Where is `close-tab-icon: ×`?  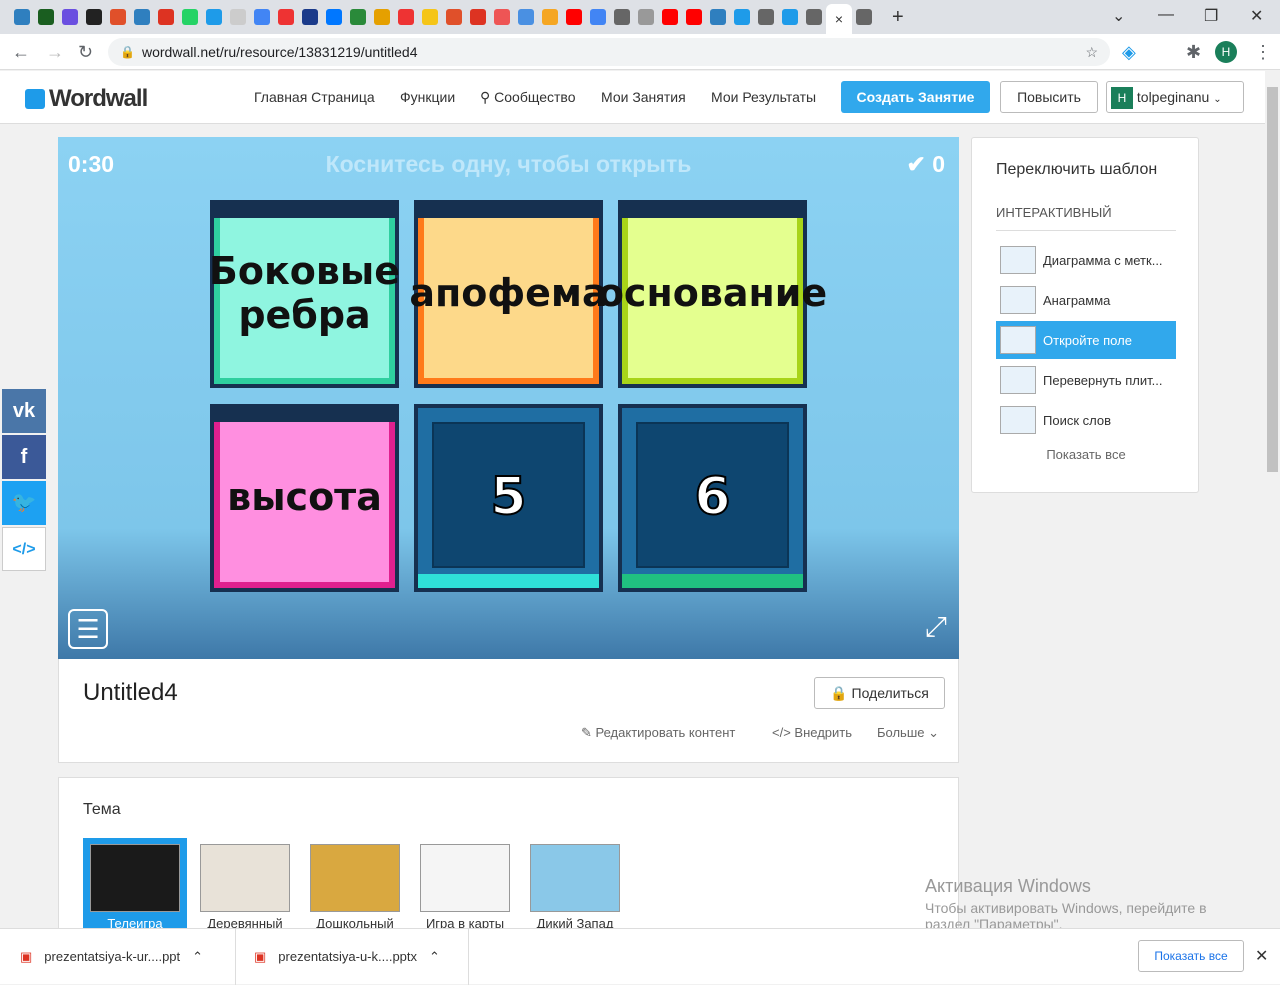
close-tab-icon: × is located at coordinates (839, 19).